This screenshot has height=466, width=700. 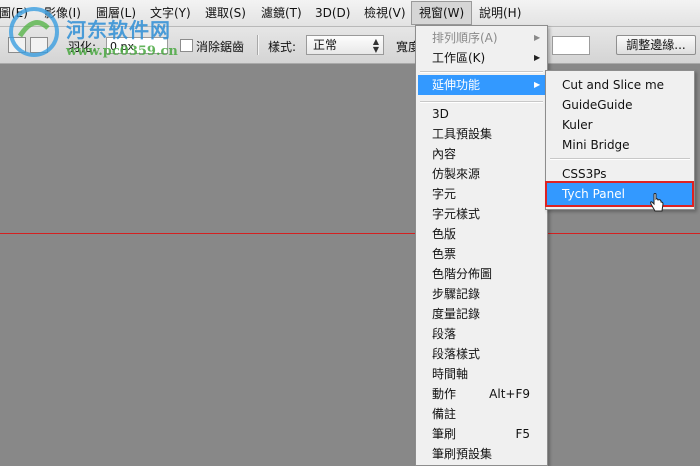 What do you see at coordinates (282, 47) in the screenshot?
I see `style-label: 樣式:` at bounding box center [282, 47].